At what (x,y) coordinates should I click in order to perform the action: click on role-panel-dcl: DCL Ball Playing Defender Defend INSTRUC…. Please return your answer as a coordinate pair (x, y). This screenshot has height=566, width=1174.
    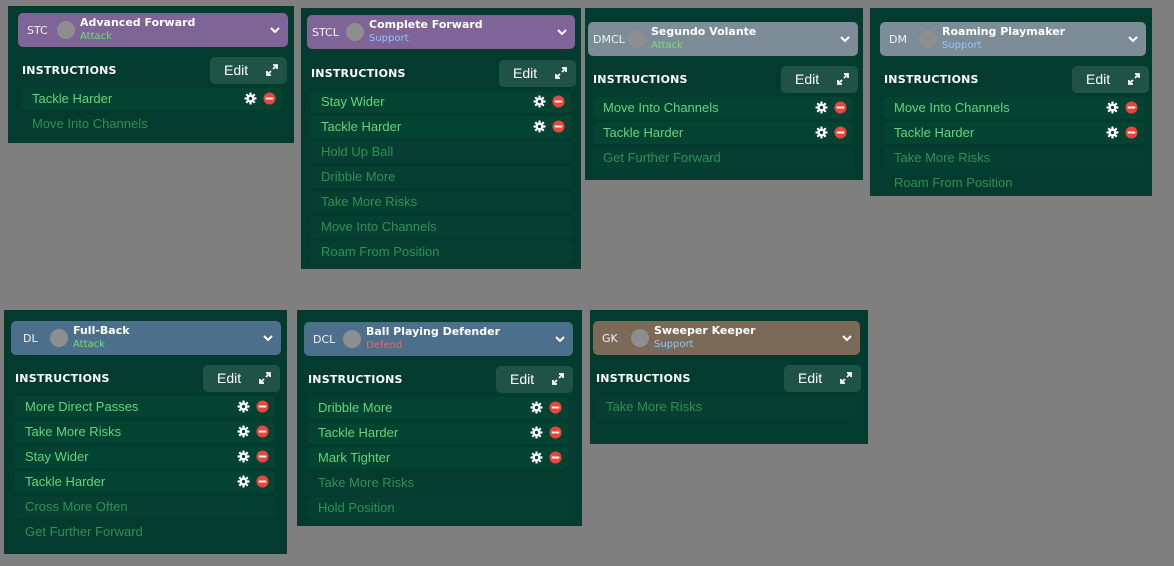
    Looking at the image, I should click on (439, 418).